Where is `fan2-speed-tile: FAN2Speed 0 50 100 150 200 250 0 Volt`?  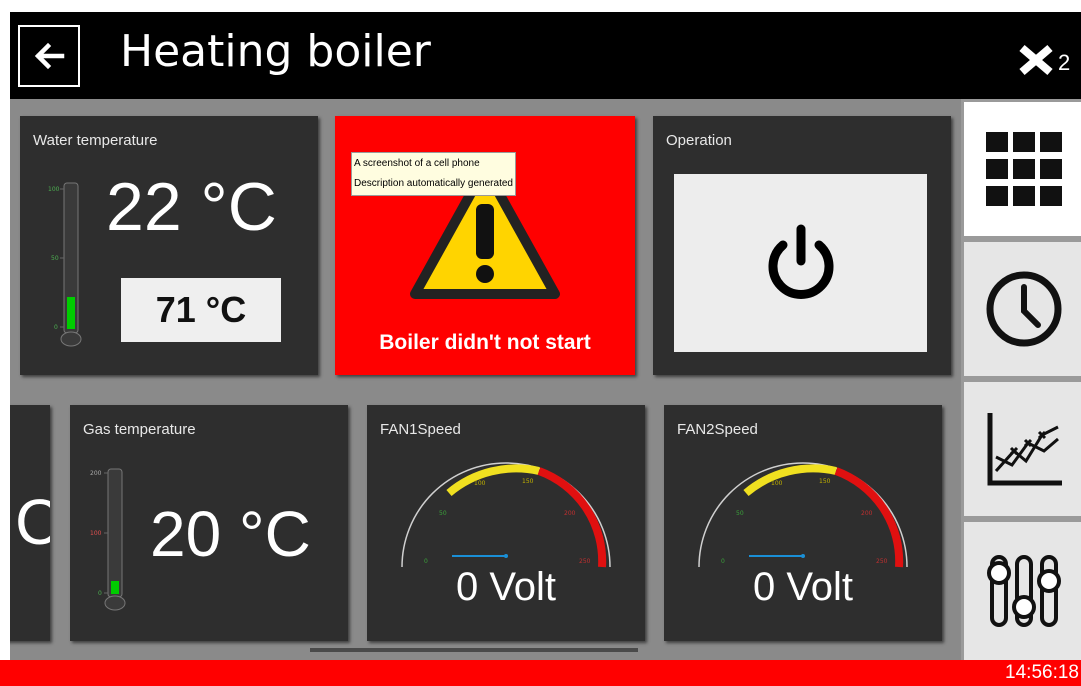 fan2-speed-tile: FAN2Speed 0 50 100 150 200 250 0 Volt is located at coordinates (803, 523).